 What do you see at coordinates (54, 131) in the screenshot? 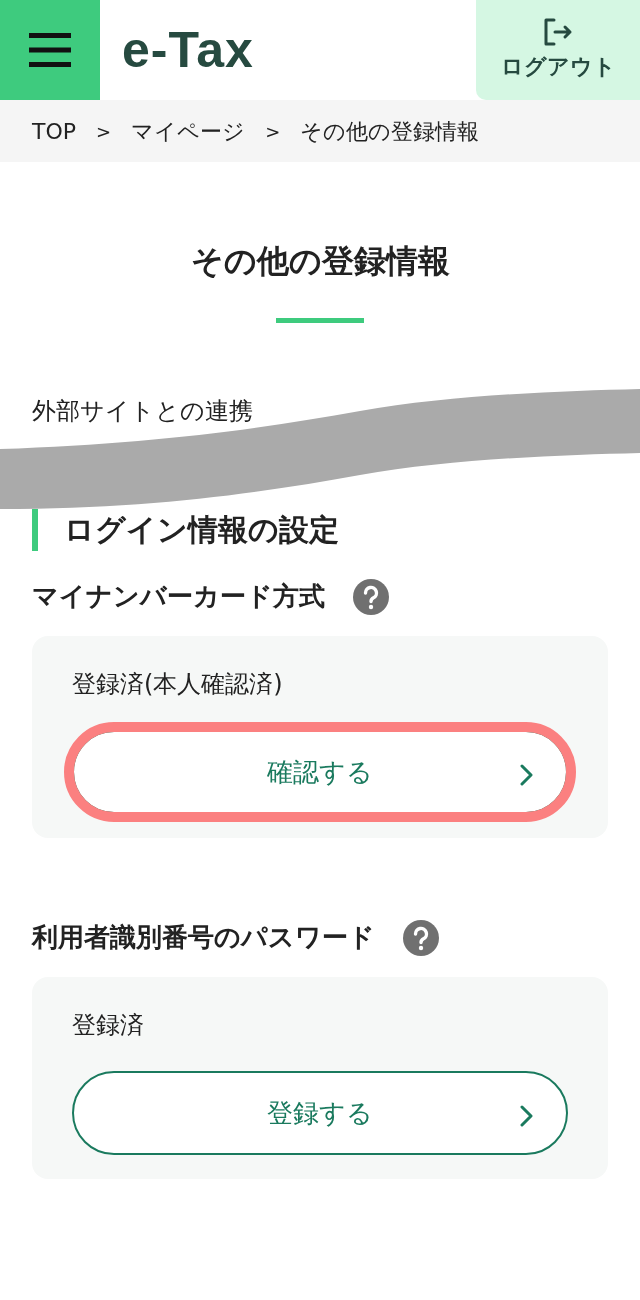
I see `breadcrumb-link: TOP` at bounding box center [54, 131].